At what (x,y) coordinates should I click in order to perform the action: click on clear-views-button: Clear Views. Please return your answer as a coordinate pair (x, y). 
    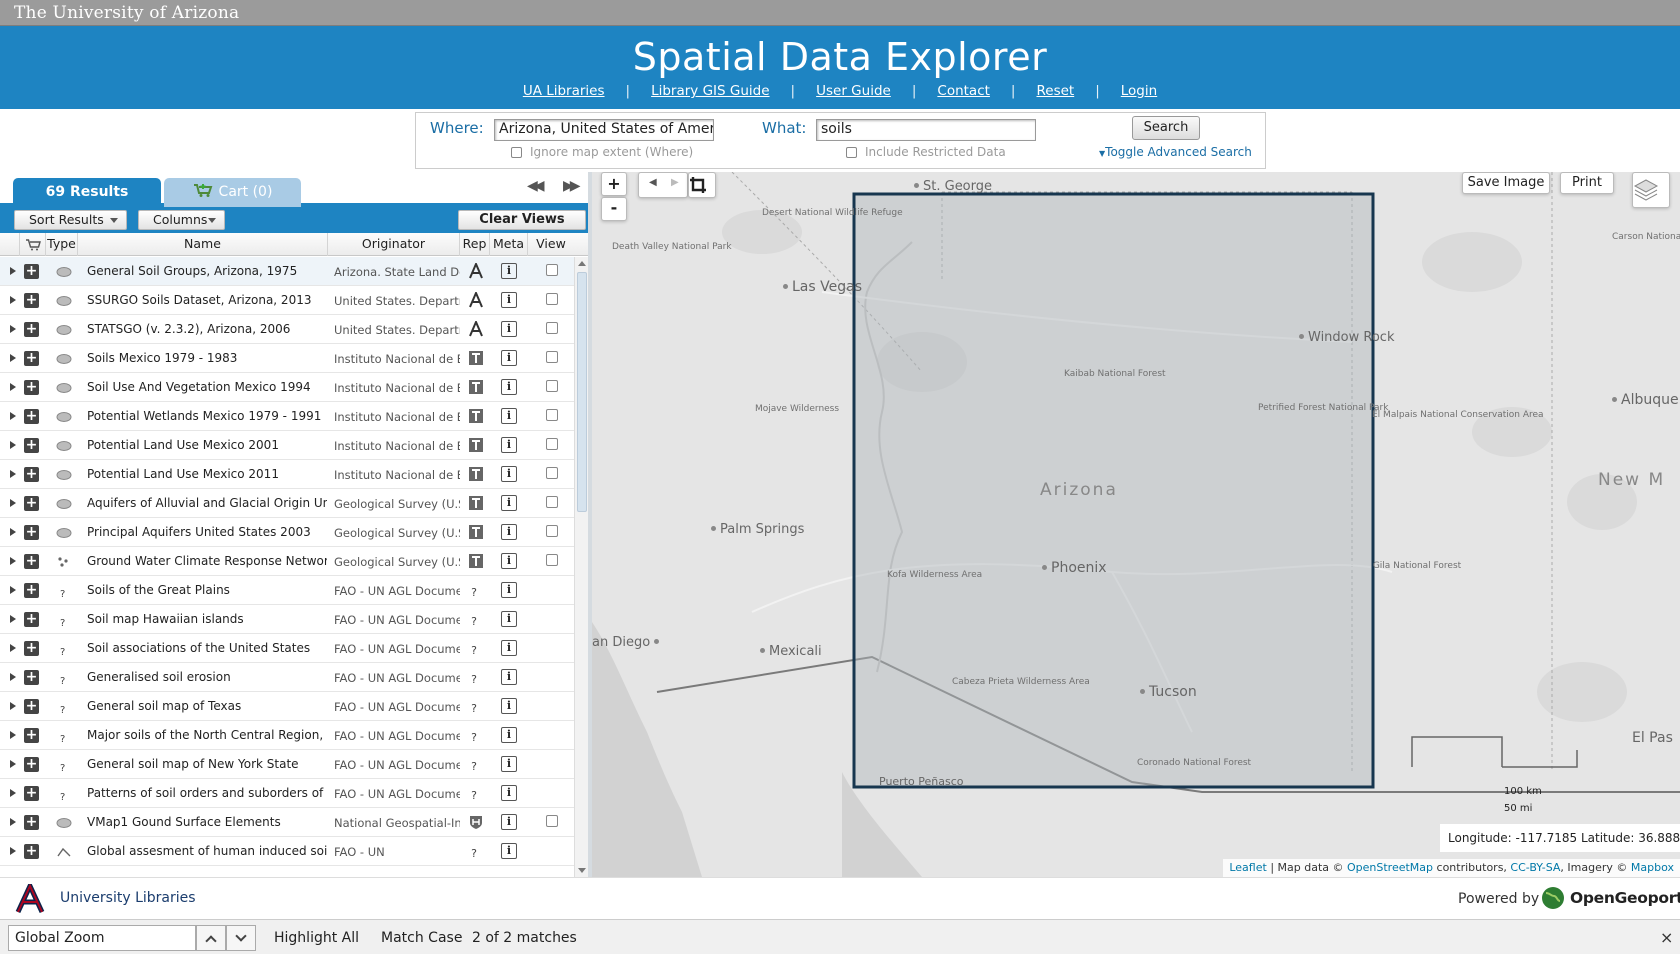
    Looking at the image, I should click on (522, 220).